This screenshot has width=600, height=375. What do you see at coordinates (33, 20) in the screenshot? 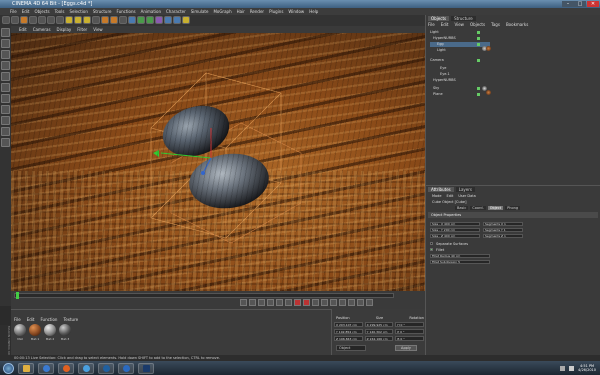
I see `move-icon` at bounding box center [33, 20].